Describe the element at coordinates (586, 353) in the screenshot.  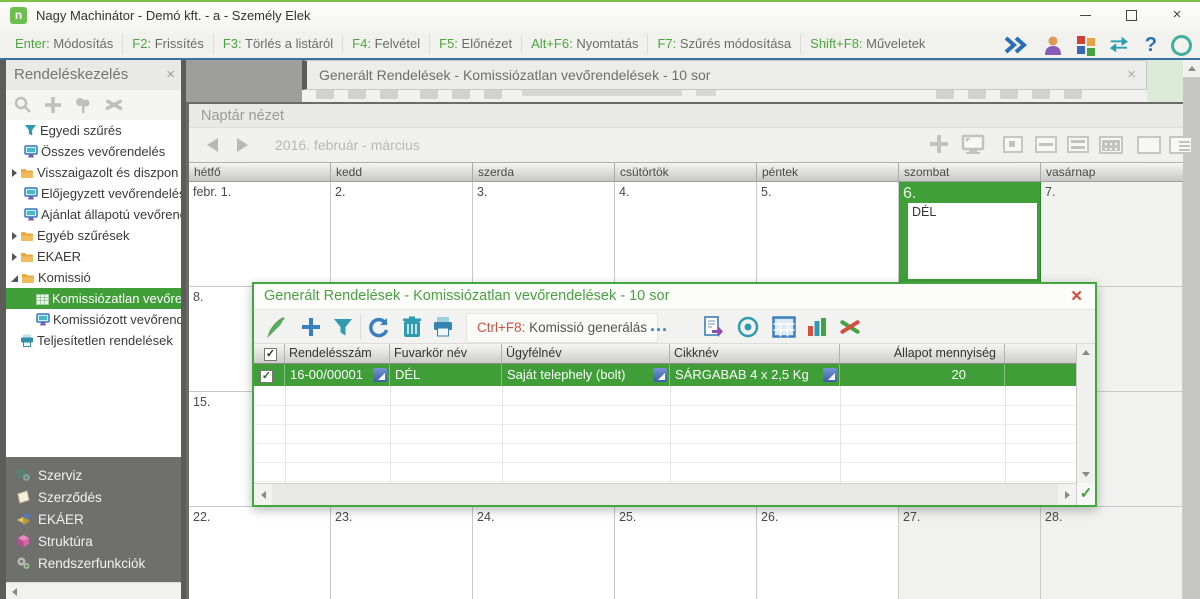
I see `column-header-ugyfelnev: Ügyfélnév` at that location.